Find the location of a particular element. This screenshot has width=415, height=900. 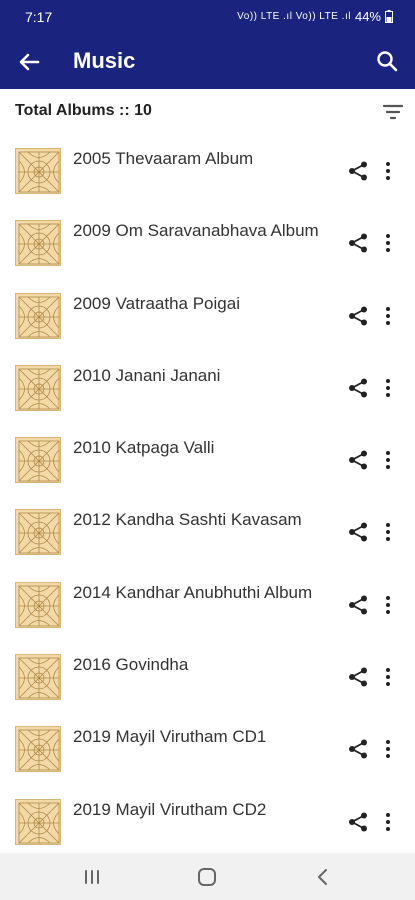

album-row: 2009 Vatraatha Poigai is located at coordinates (207, 314).